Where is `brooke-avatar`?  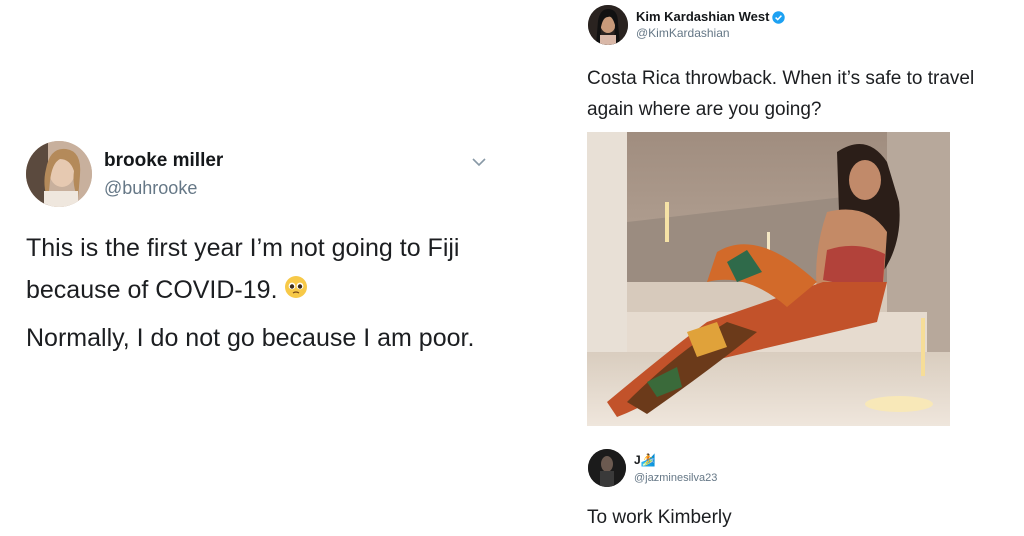
brooke-avatar is located at coordinates (59, 174).